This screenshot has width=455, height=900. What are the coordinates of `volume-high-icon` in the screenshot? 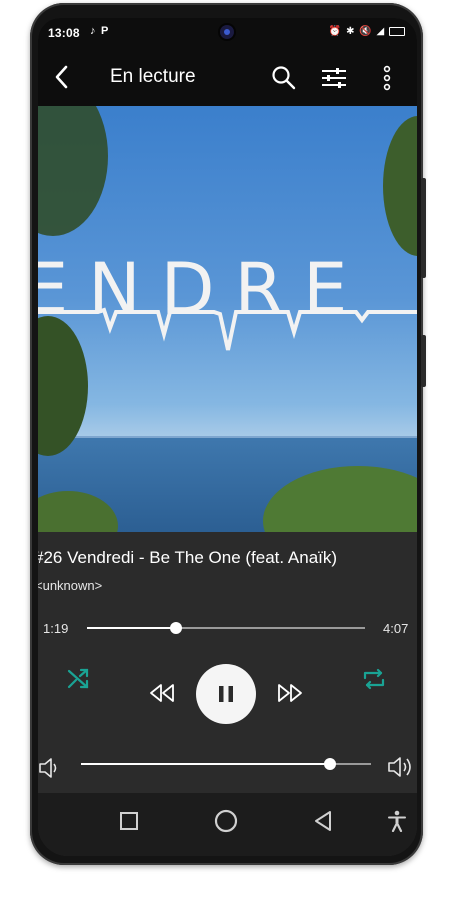 It's located at (402, 769).